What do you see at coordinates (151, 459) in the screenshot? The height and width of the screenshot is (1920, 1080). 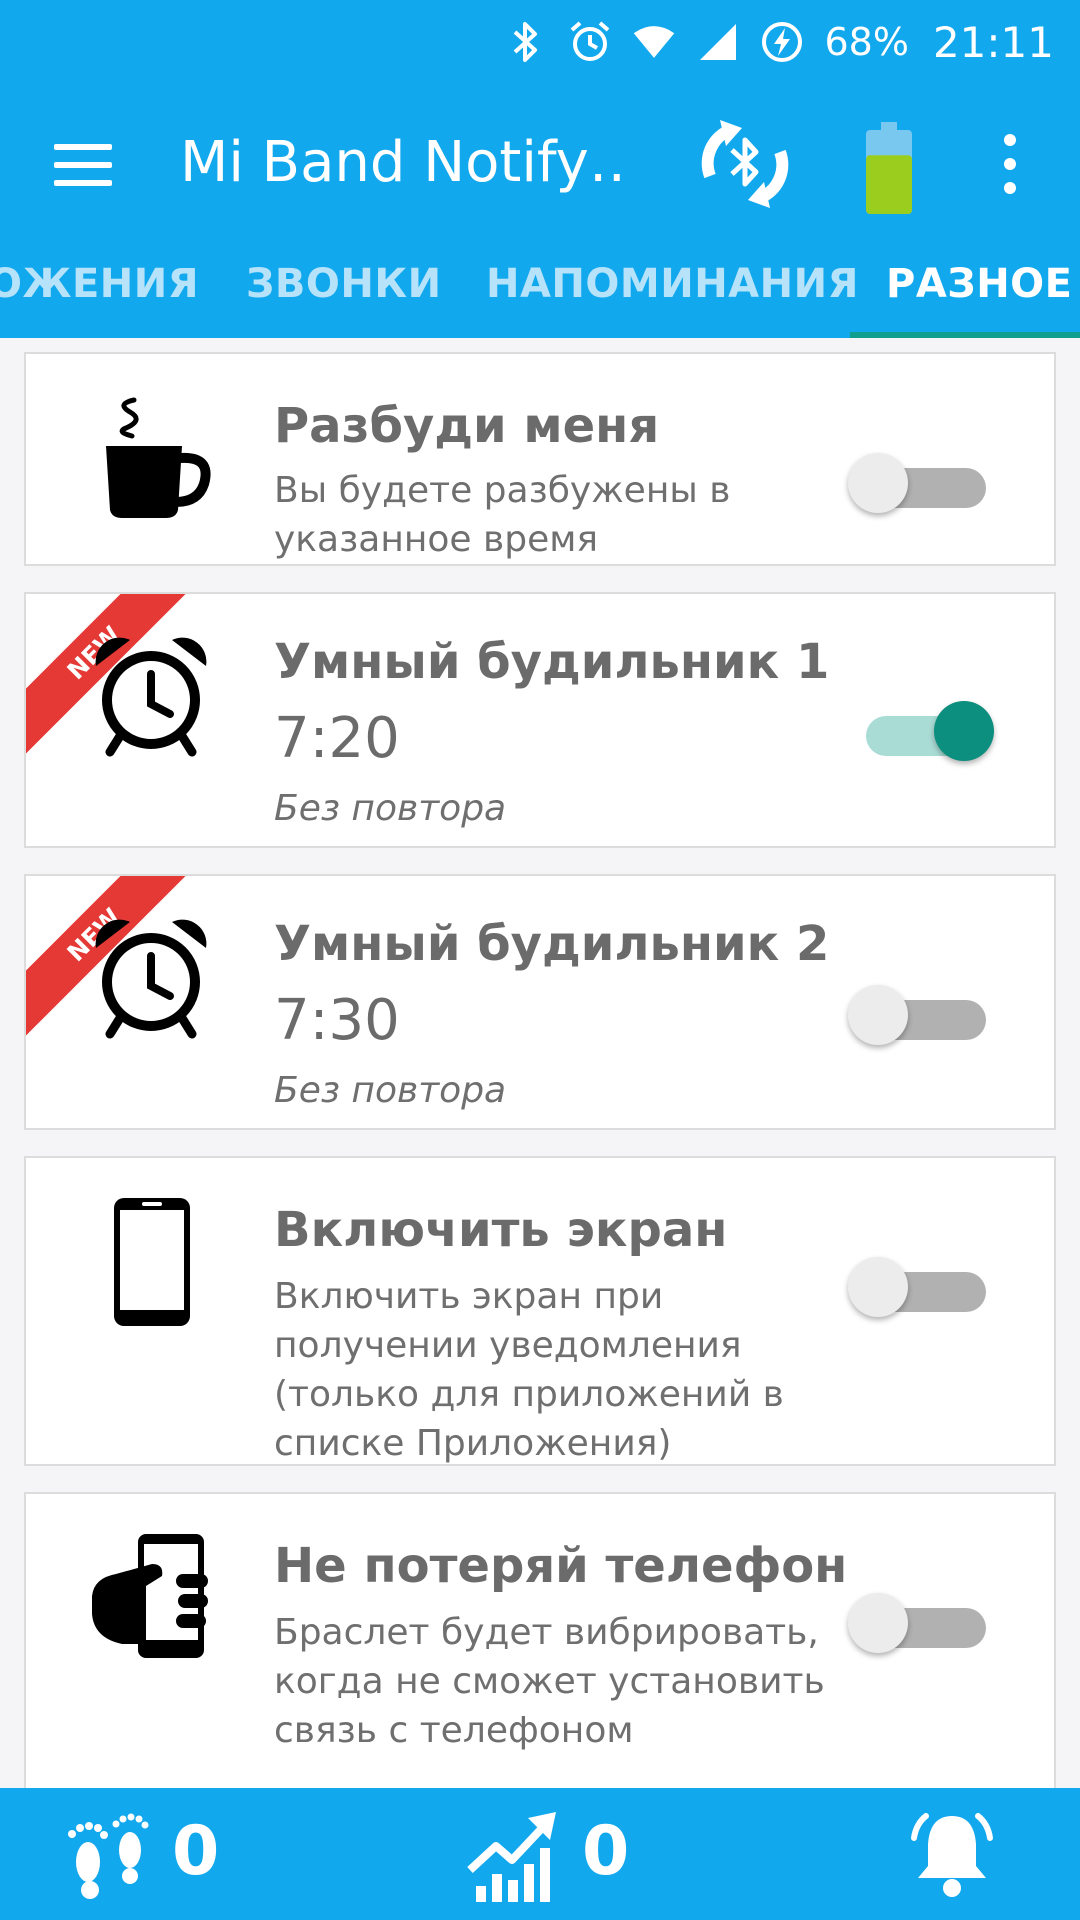 I see `coffee-cup-icon` at bounding box center [151, 459].